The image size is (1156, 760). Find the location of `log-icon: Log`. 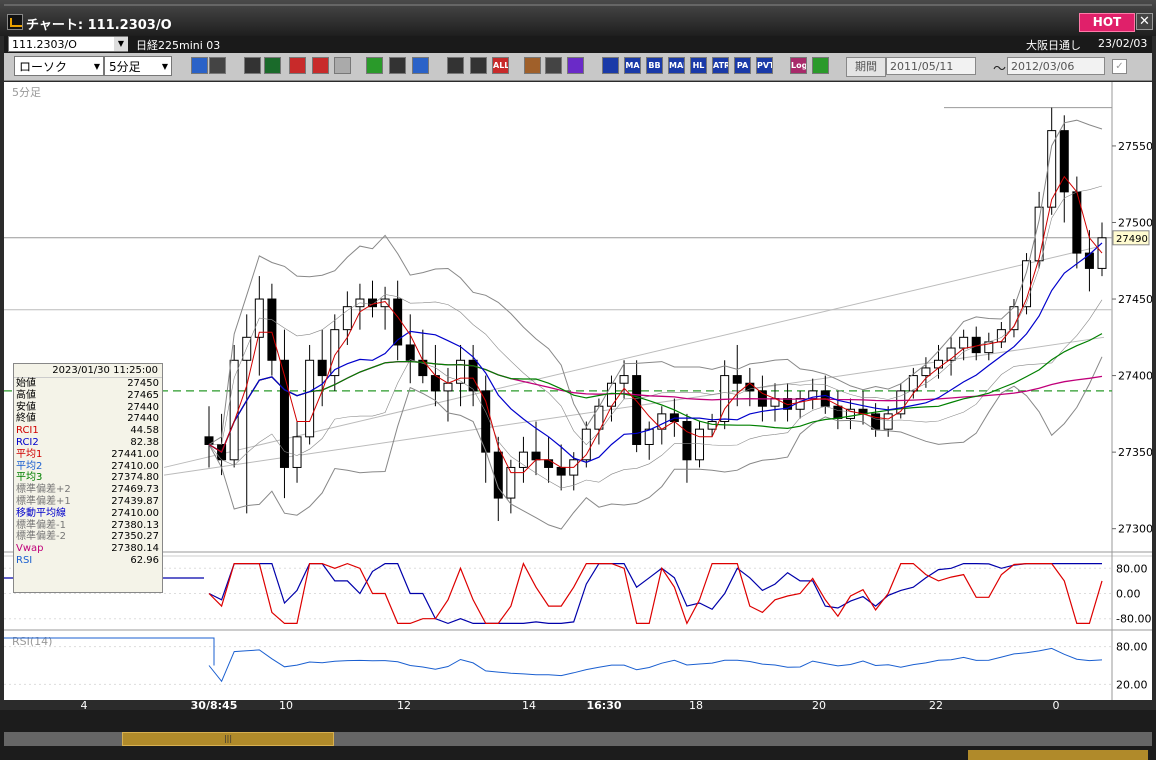

log-icon: Log is located at coordinates (798, 65).